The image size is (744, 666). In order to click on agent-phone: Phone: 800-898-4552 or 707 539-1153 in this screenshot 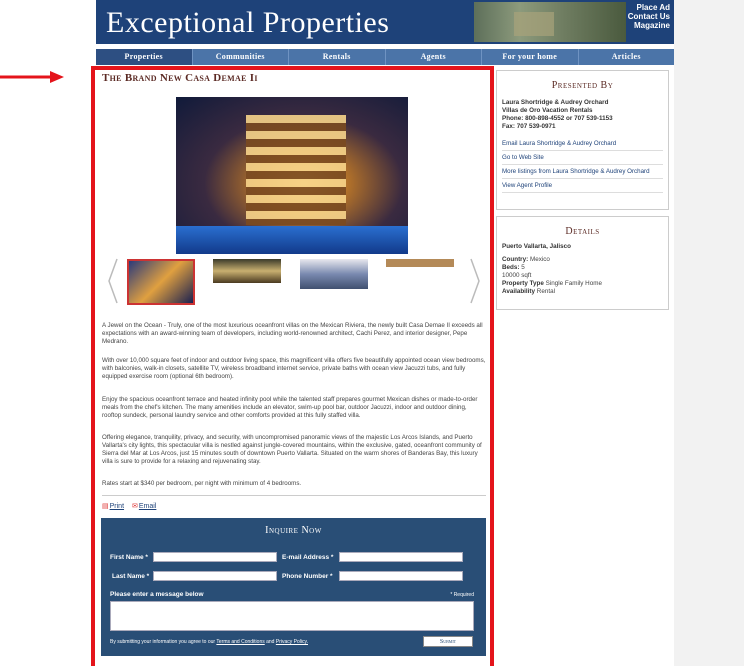, I will do `click(557, 118)`.